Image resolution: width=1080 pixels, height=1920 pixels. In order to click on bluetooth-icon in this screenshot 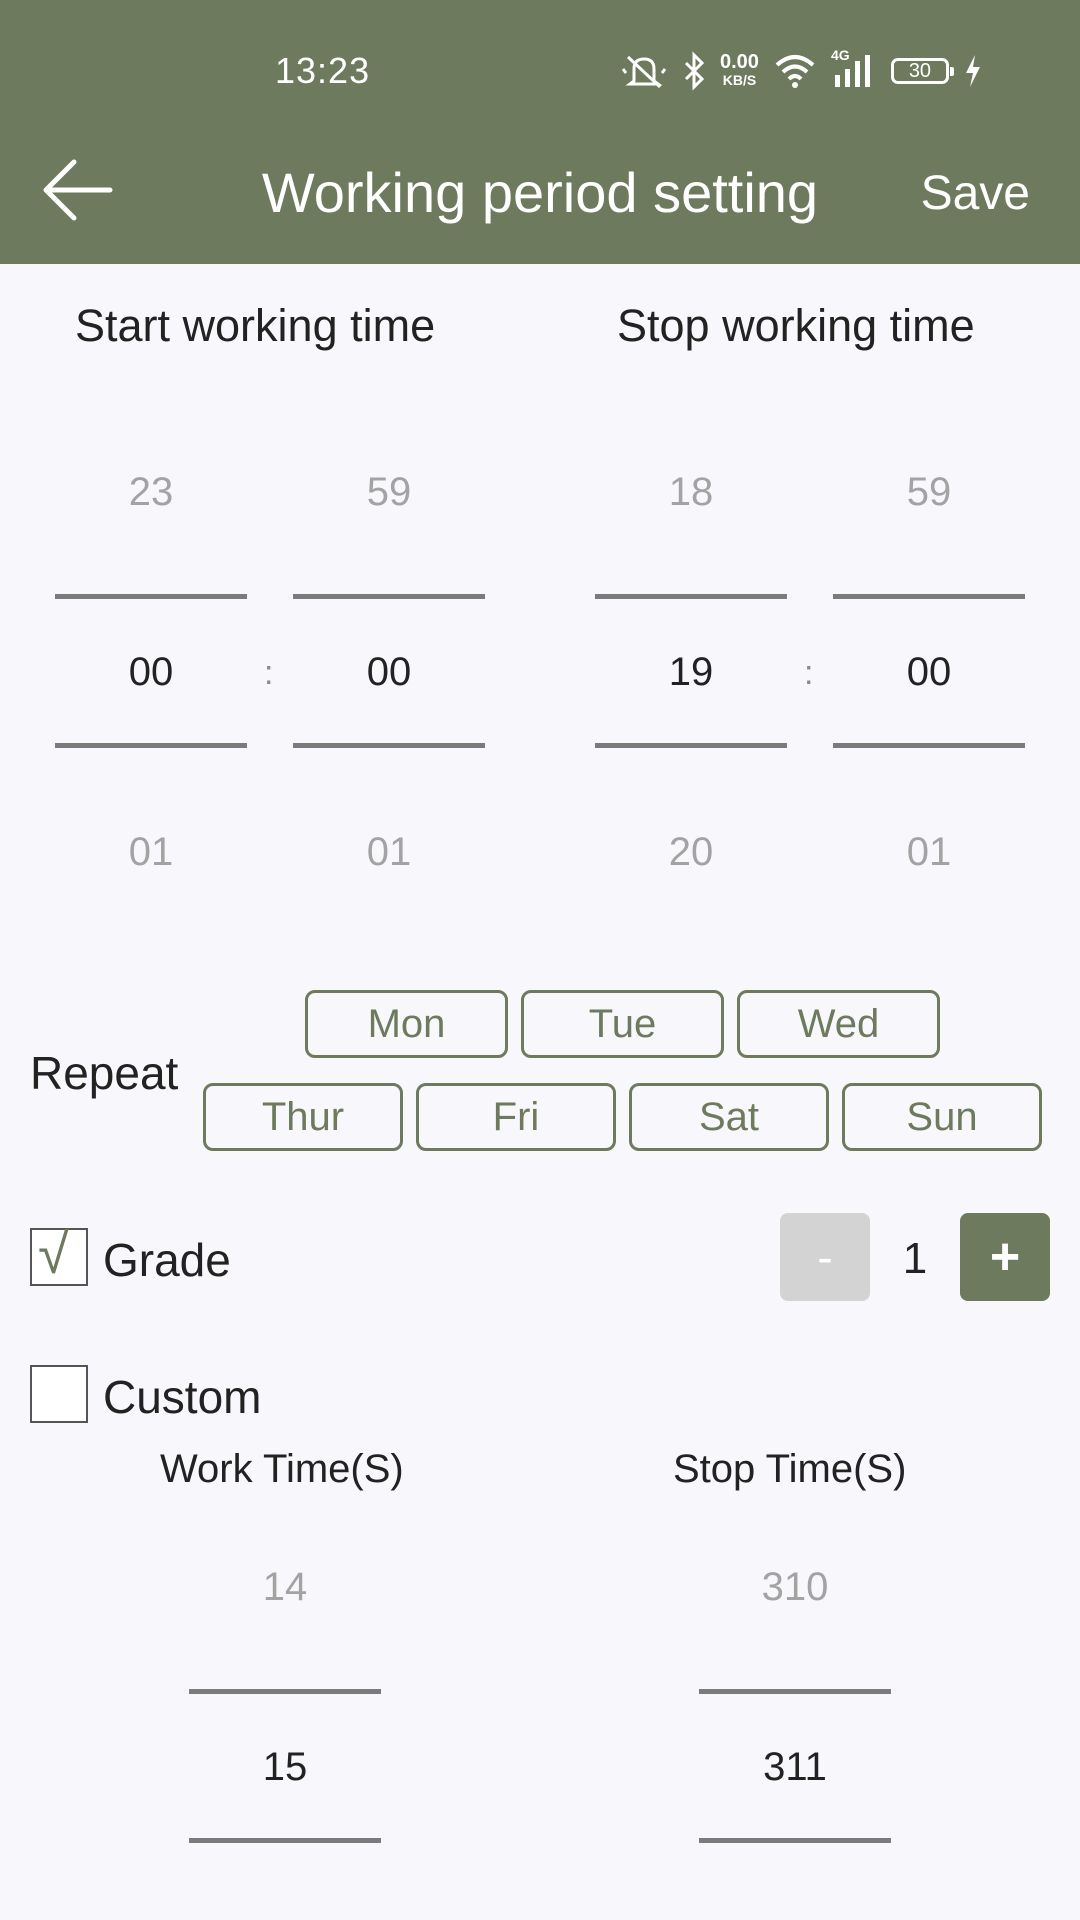, I will do `click(694, 71)`.